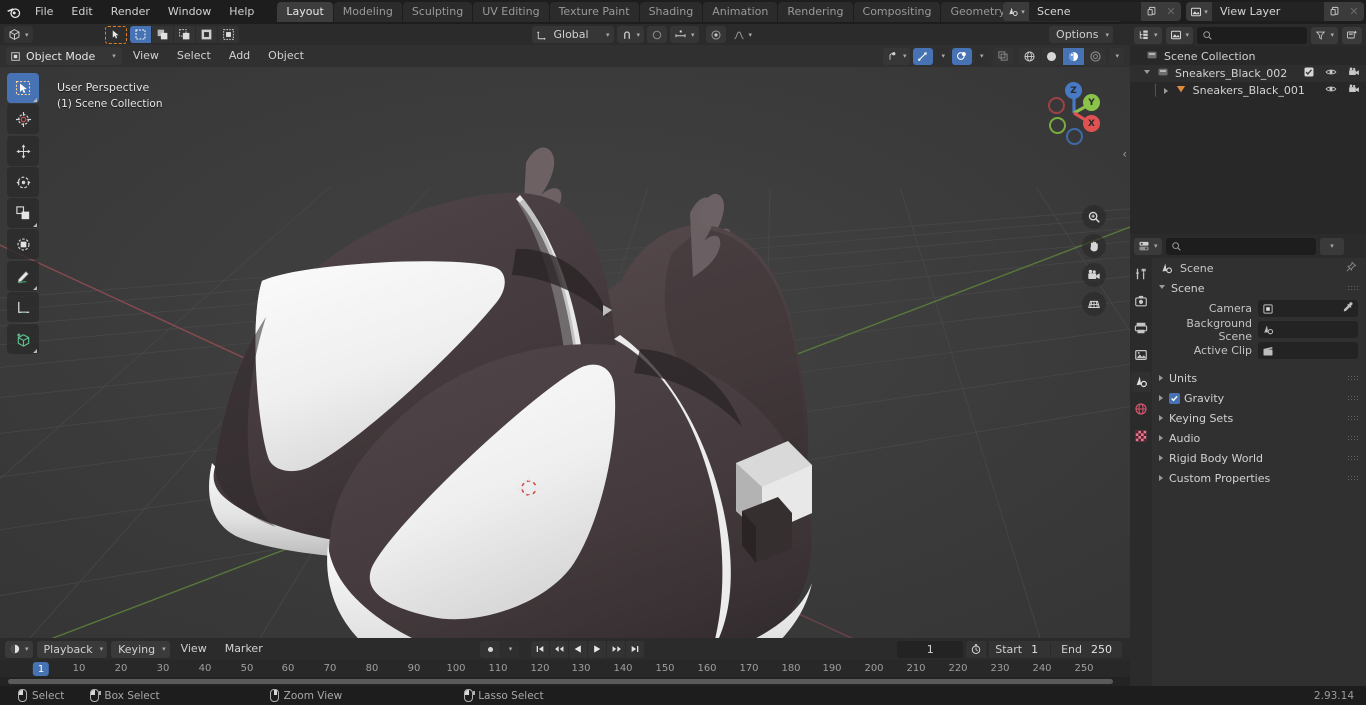 This screenshot has width=1366, height=705. I want to click on outliner-row-sneakers-black-001: │ Sneakers_Black_001, so click(1248, 90).